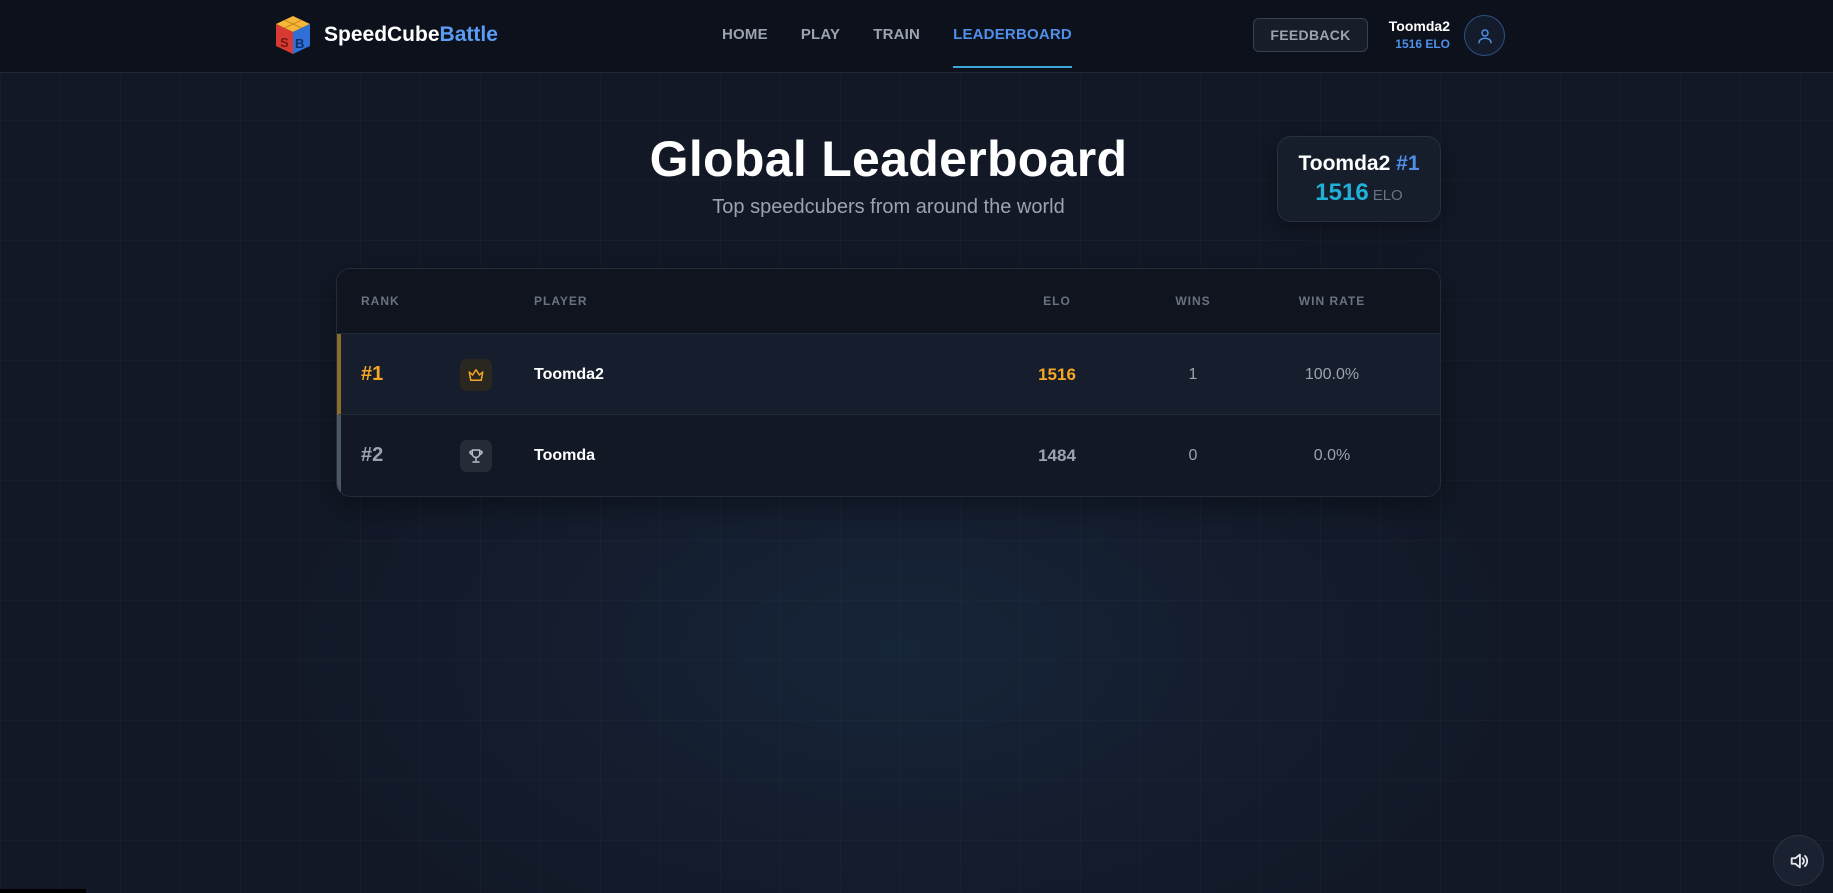 The image size is (1833, 893). I want to click on speaker-icon, so click(1799, 860).